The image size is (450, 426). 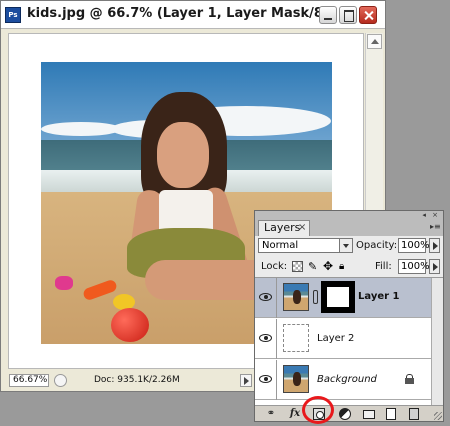 I want to click on photo-child-face, so click(x=183, y=155).